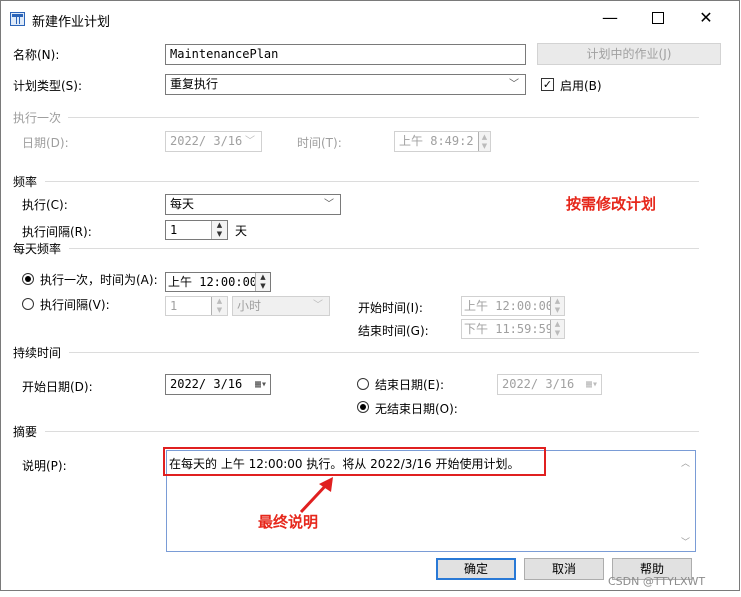  What do you see at coordinates (241, 231) in the screenshot?
I see `recur-interval-unit: 天` at bounding box center [241, 231].